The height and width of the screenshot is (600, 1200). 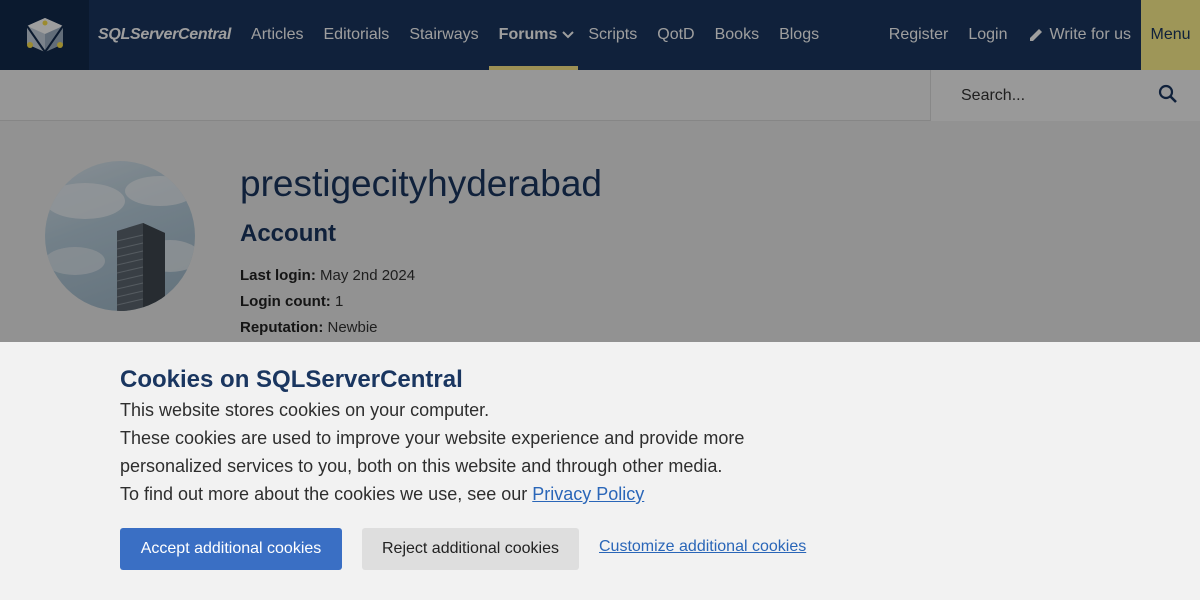 I want to click on accept-cookies-button: Accept additional cookies, so click(x=231, y=549).